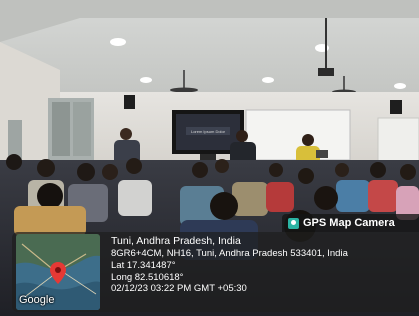  I want to click on app-name: GPS Map Camera, so click(349, 223).